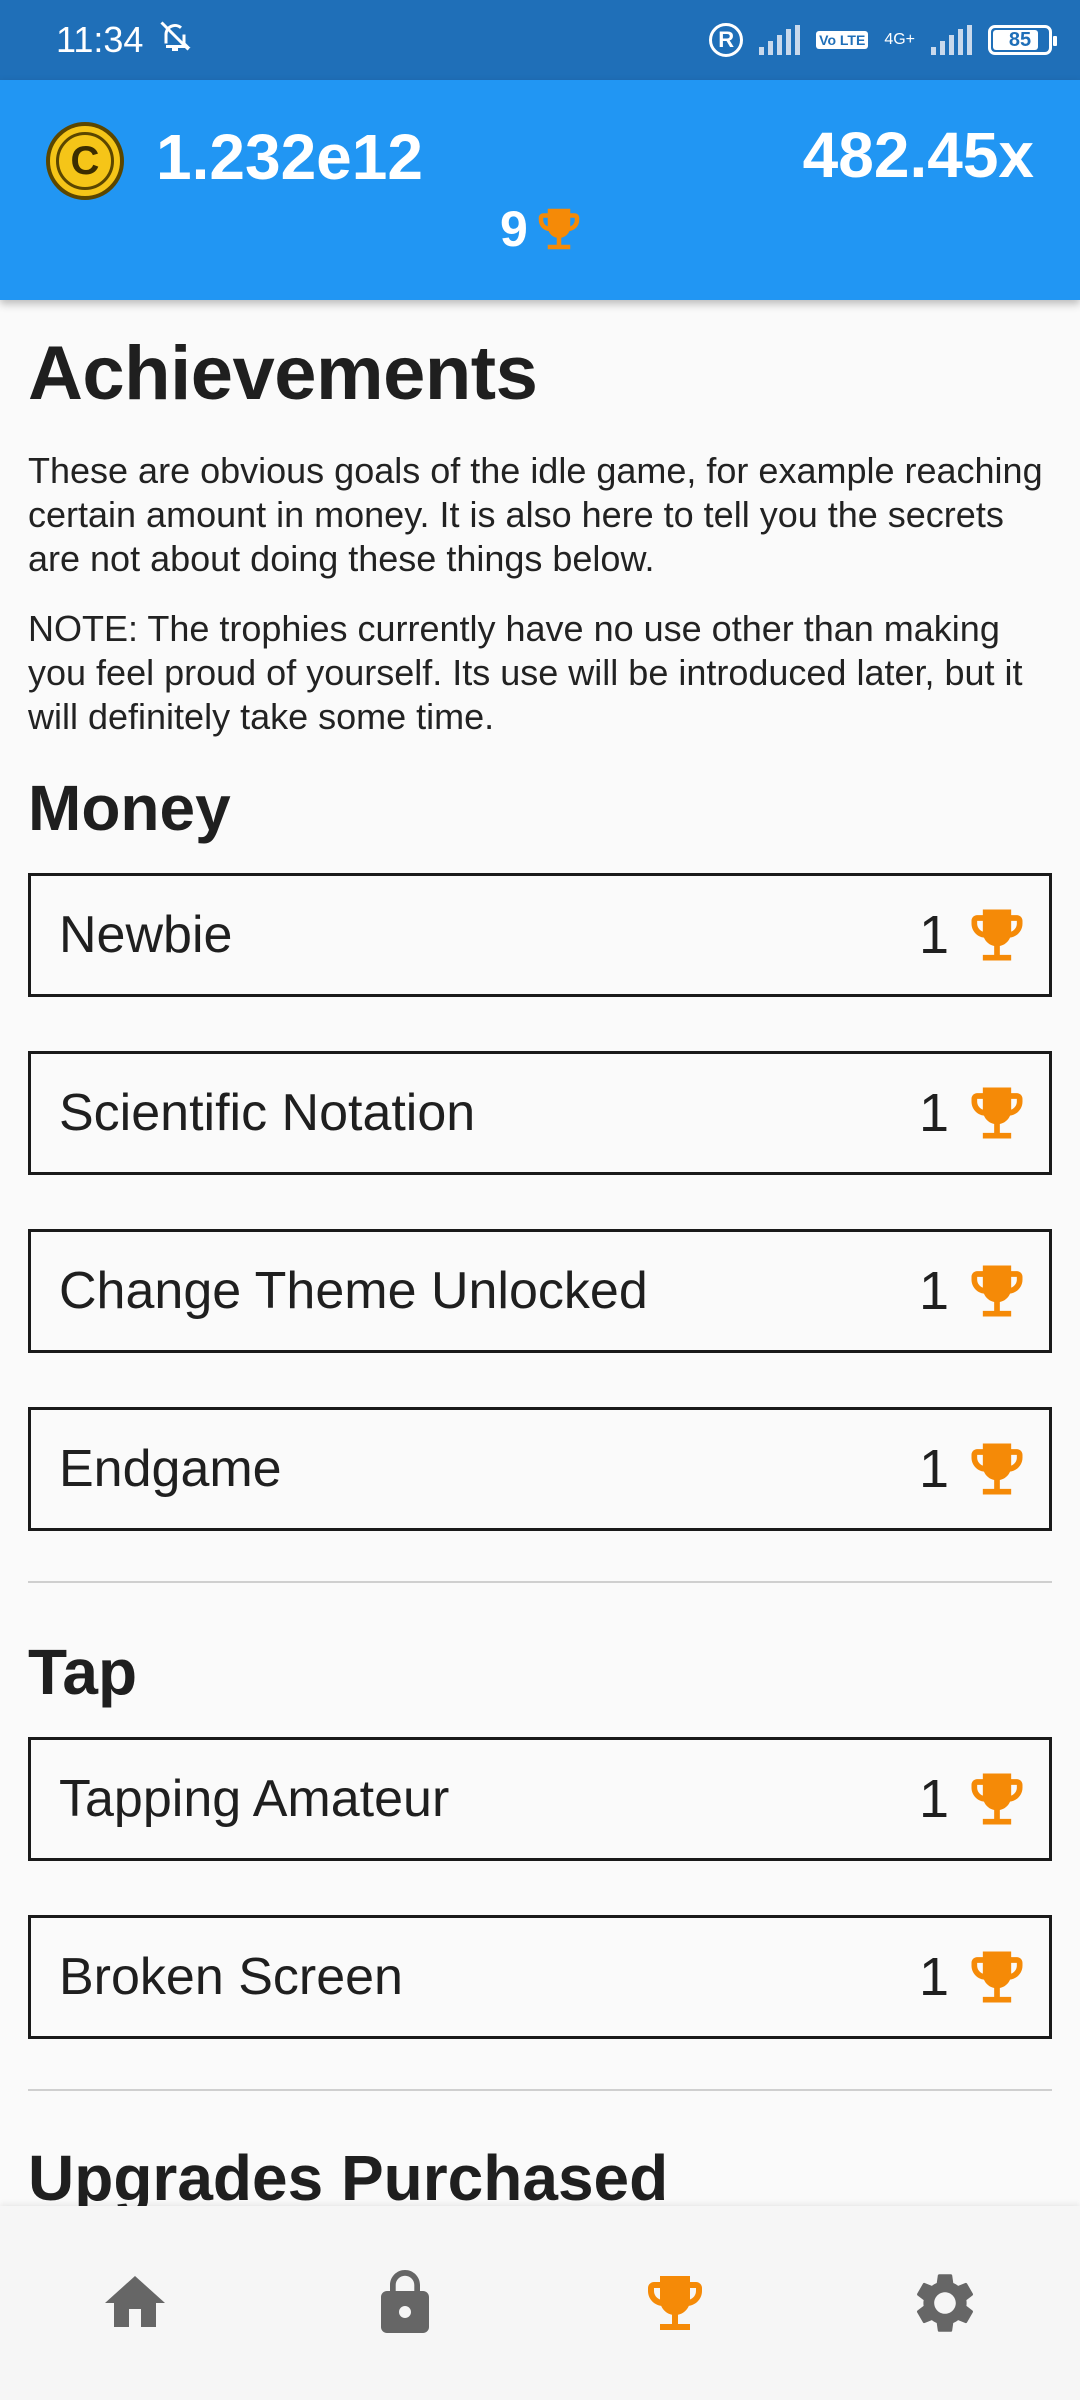  What do you see at coordinates (918, 155) in the screenshot?
I see `multiplier-value: 482.45x` at bounding box center [918, 155].